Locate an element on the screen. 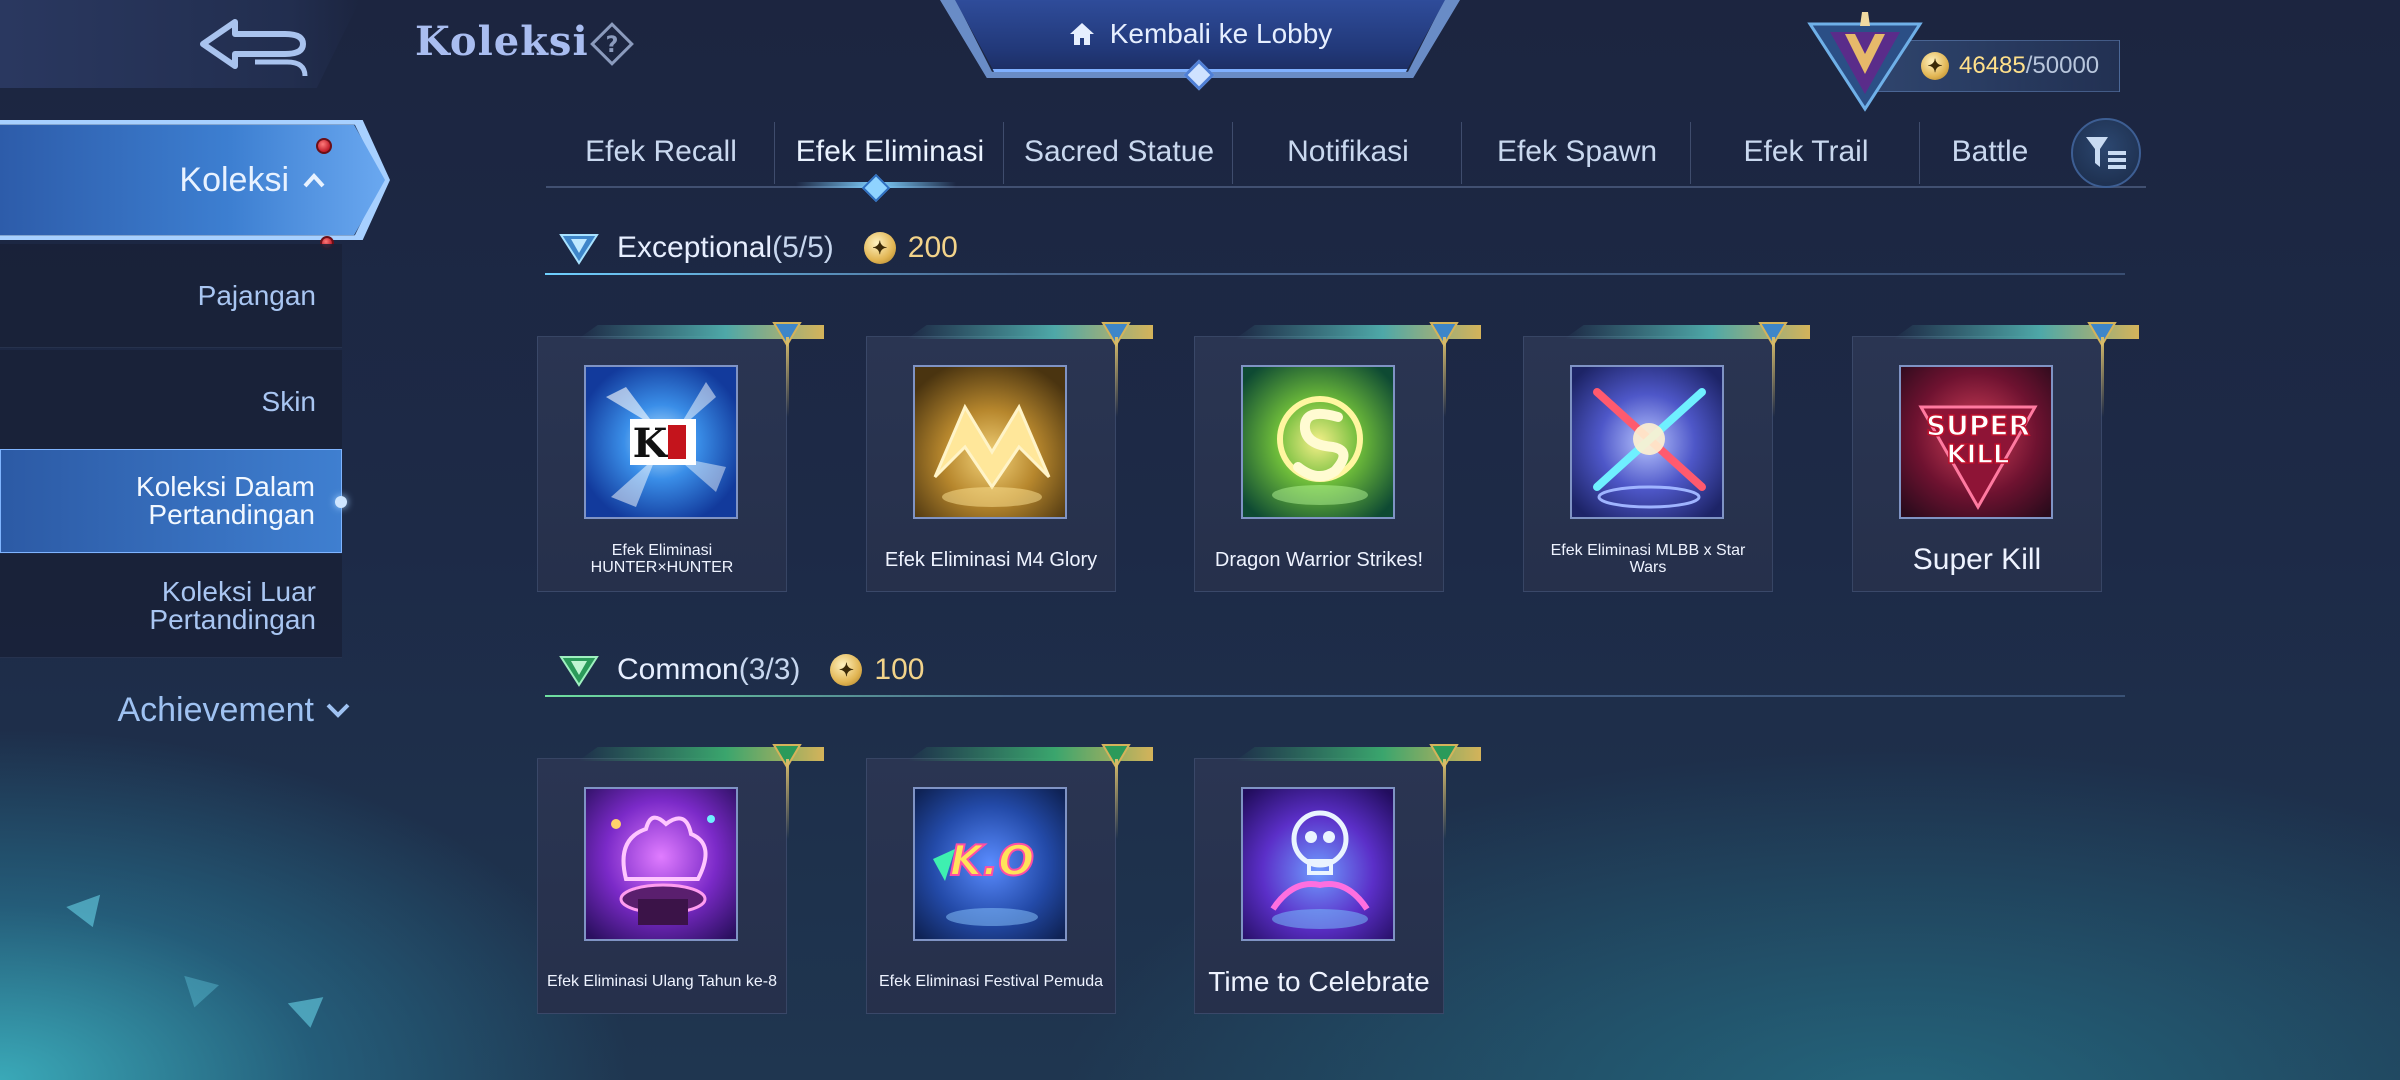  collection-card: K Efek Eliminasi HUNTER×HUNTER is located at coordinates (680, 457).